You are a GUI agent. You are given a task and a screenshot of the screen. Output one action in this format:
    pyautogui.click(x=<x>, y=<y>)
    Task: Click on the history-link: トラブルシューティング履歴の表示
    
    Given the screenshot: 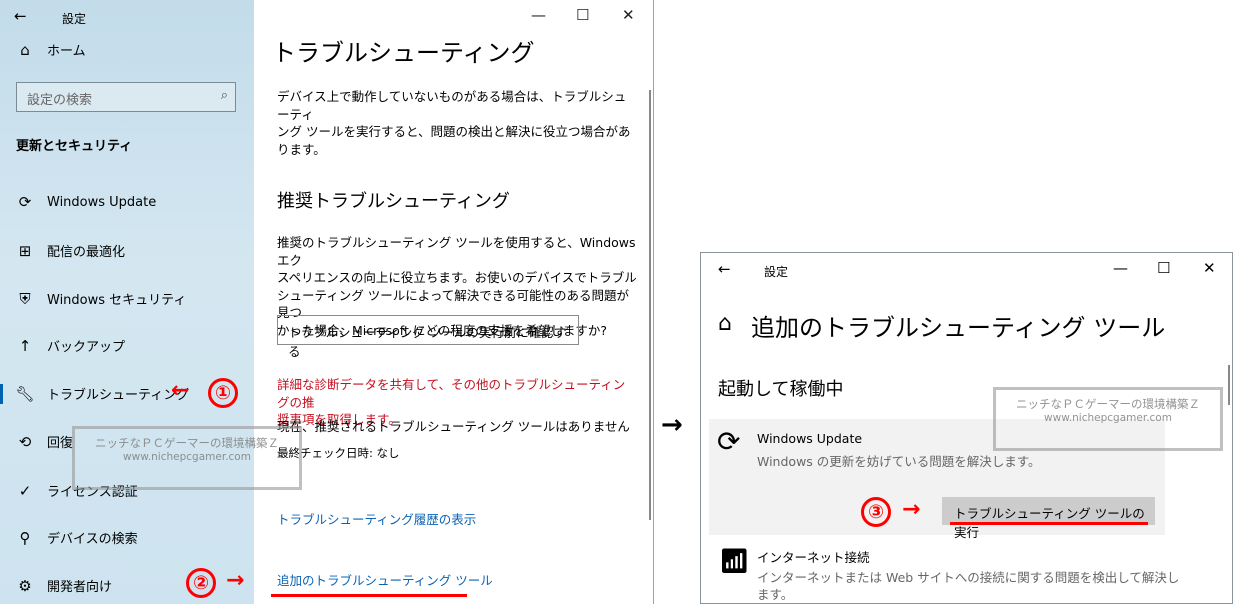 What is the action you would take?
    pyautogui.click(x=376, y=520)
    